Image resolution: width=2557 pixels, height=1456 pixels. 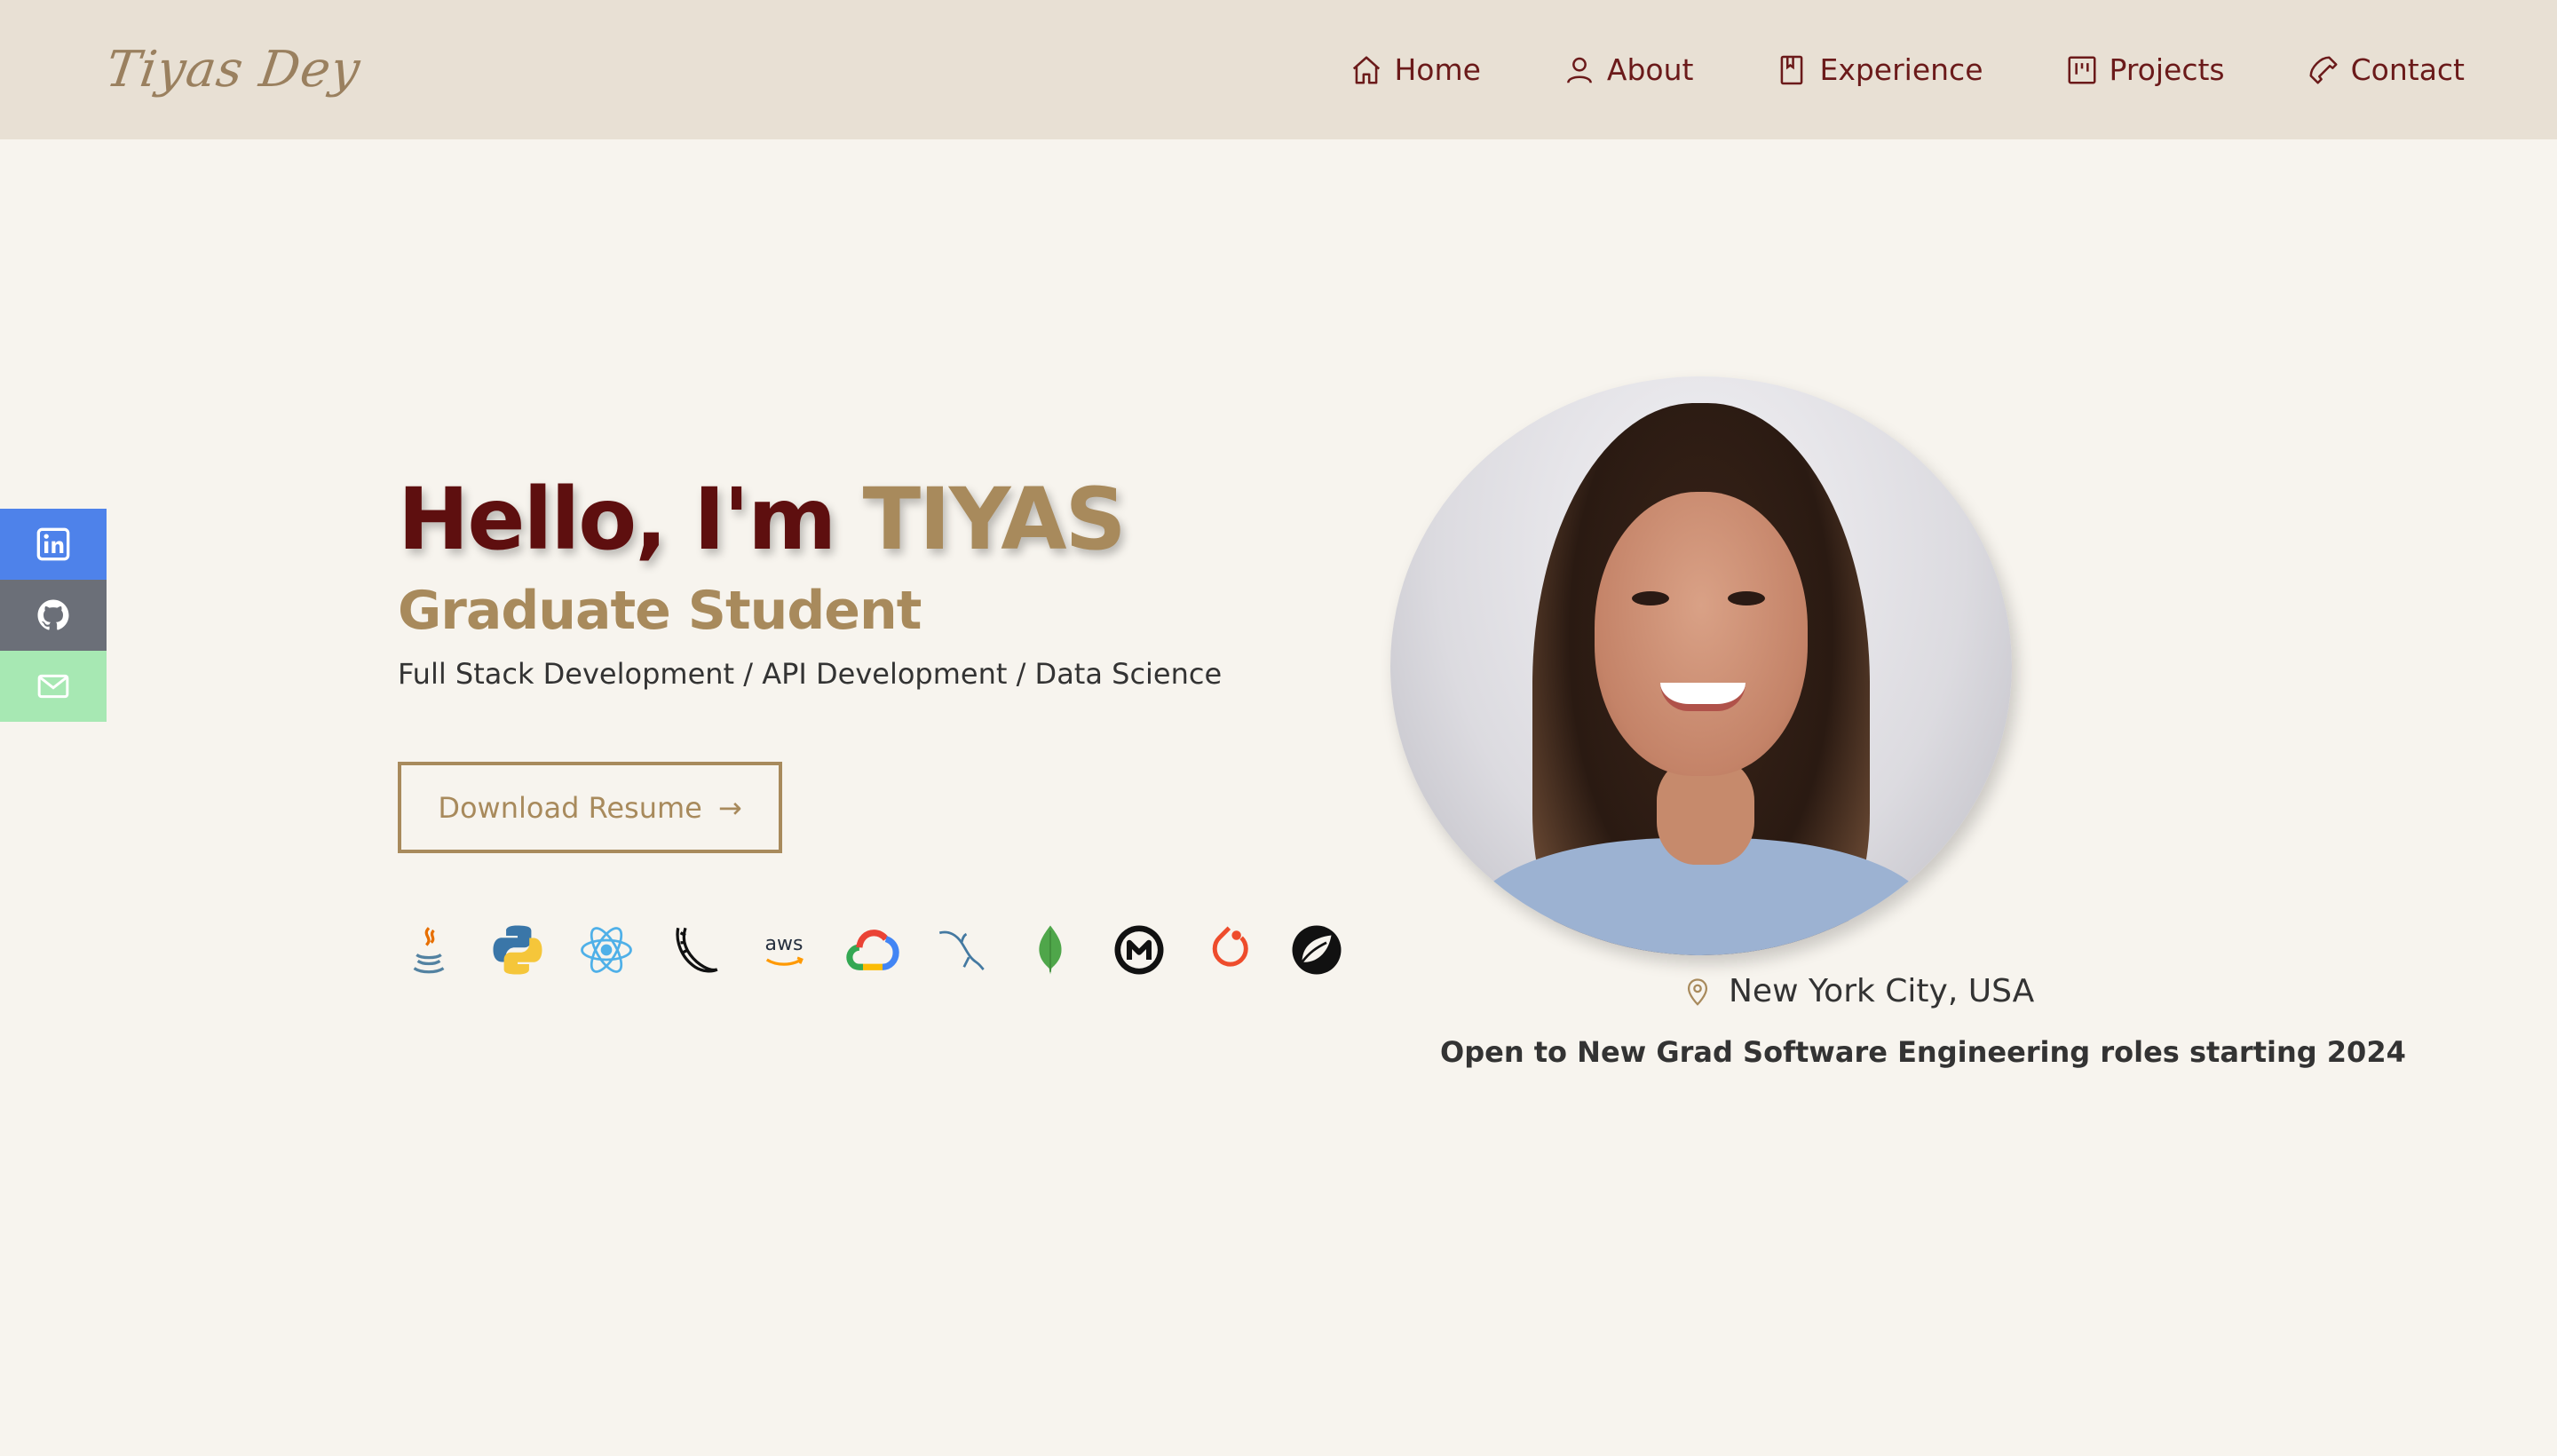 I want to click on site-logo: Tiyas Dey, so click(x=233, y=70).